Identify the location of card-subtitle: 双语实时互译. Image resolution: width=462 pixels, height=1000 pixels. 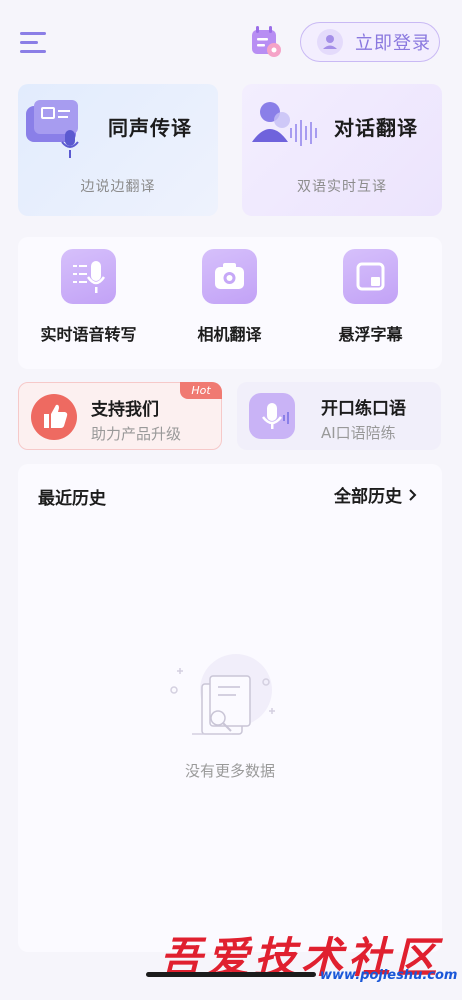
(342, 187).